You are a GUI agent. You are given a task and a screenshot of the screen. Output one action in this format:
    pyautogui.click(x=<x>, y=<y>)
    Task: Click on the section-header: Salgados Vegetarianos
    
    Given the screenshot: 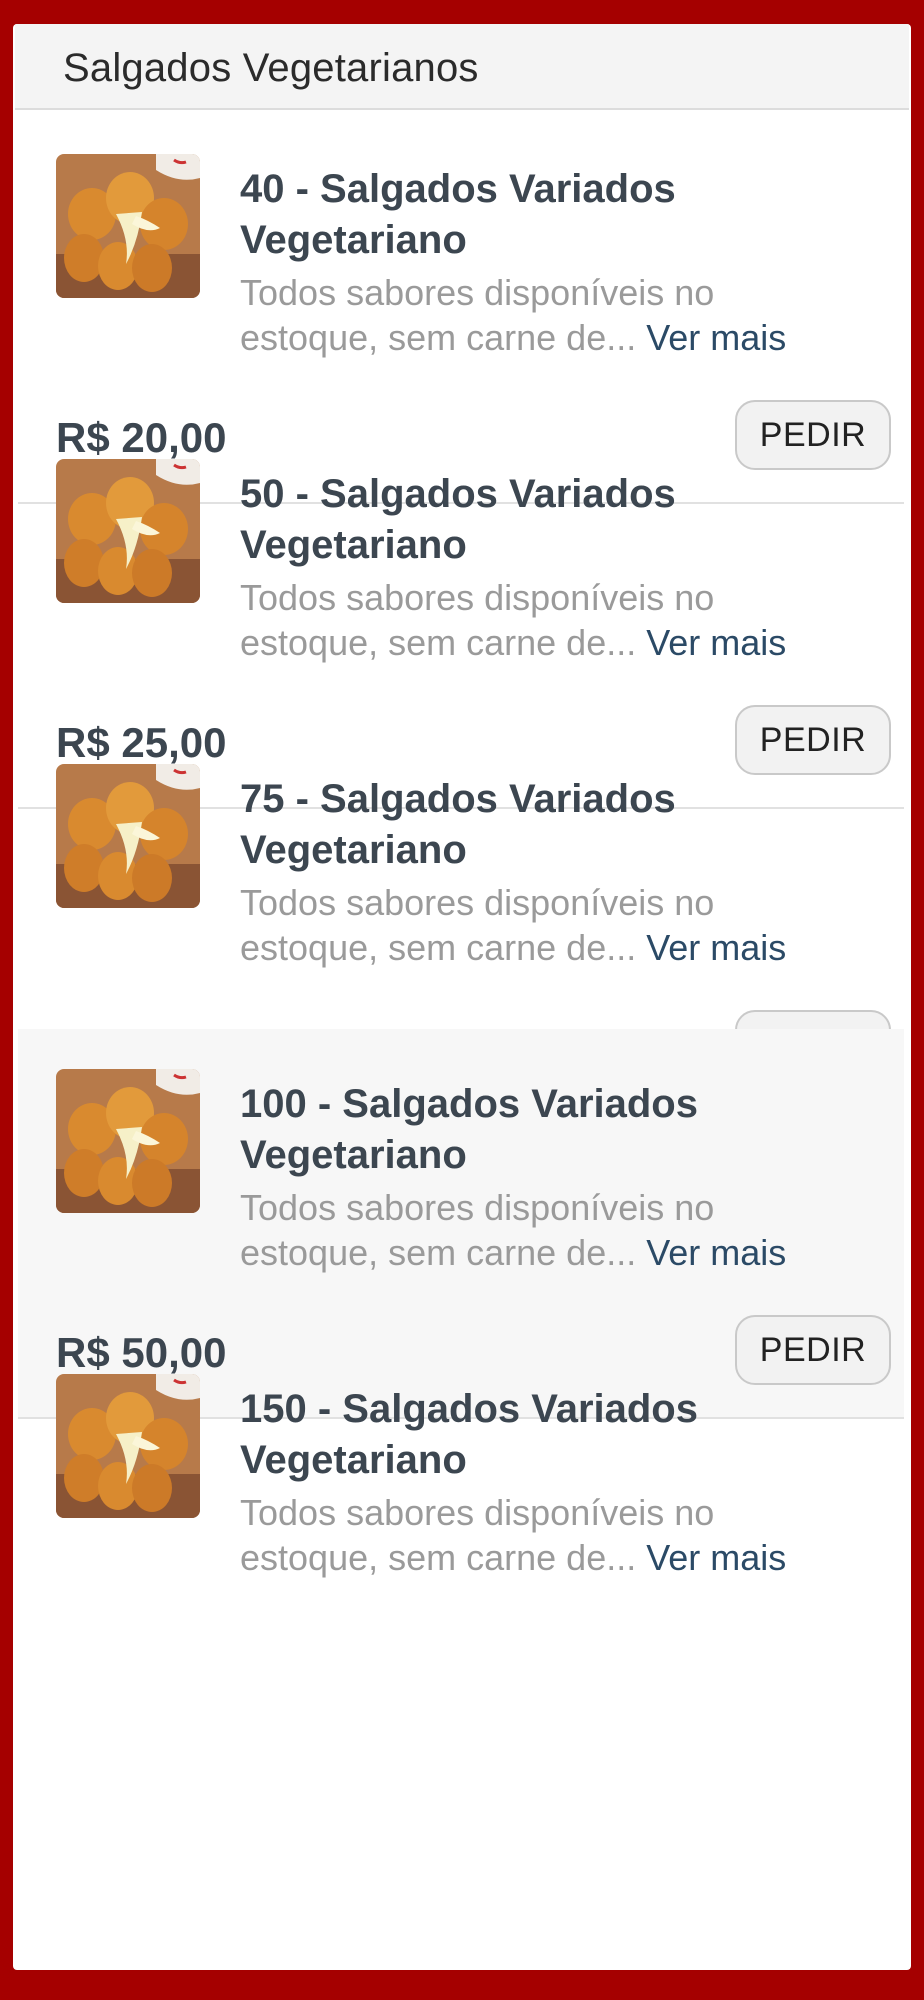 What is the action you would take?
    pyautogui.click(x=462, y=67)
    